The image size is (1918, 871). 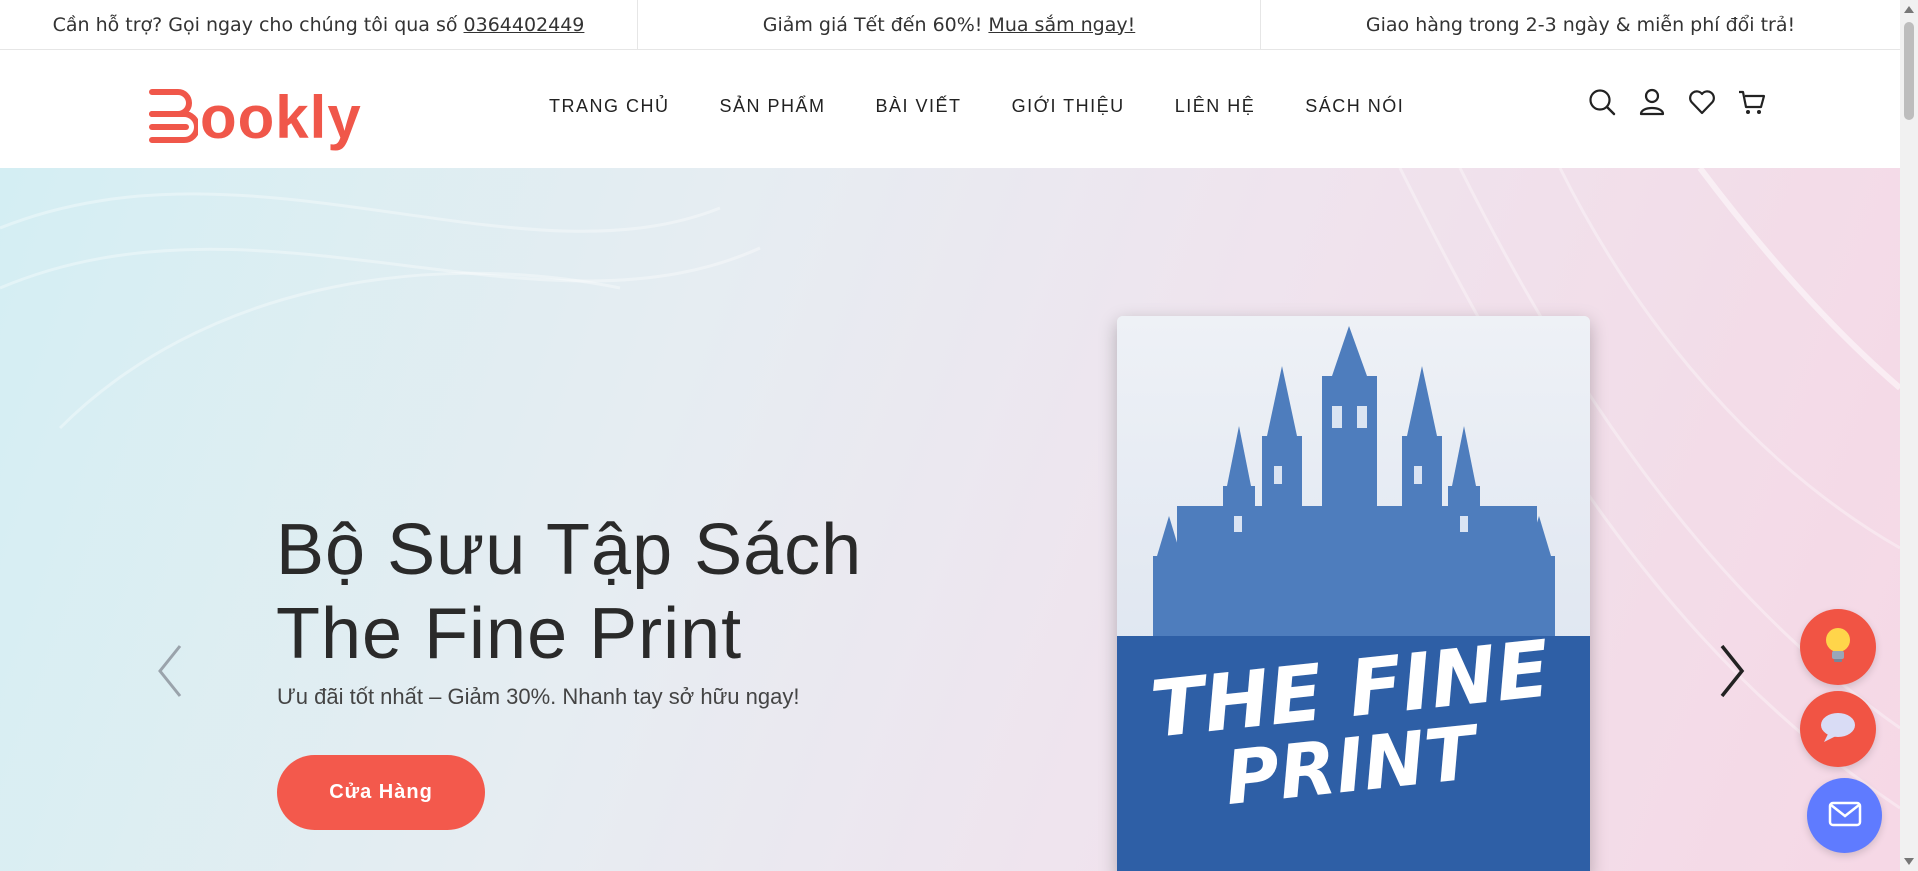 What do you see at coordinates (569, 550) in the screenshot?
I see `hero-title-line1: Bộ Sưu Tập Sách` at bounding box center [569, 550].